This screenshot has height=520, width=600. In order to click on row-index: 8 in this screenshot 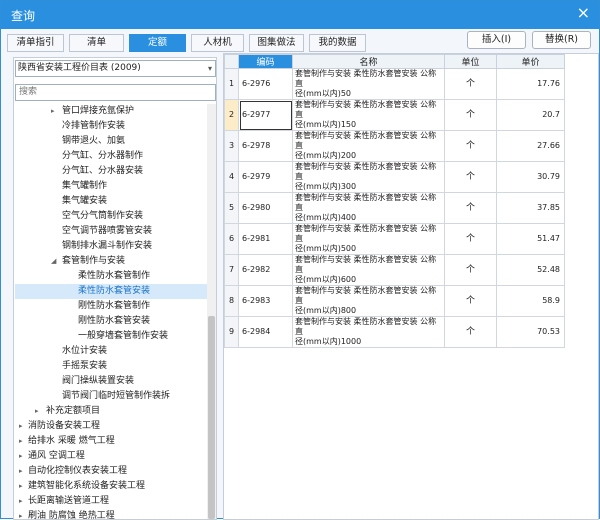, I will do `click(231, 301)`.